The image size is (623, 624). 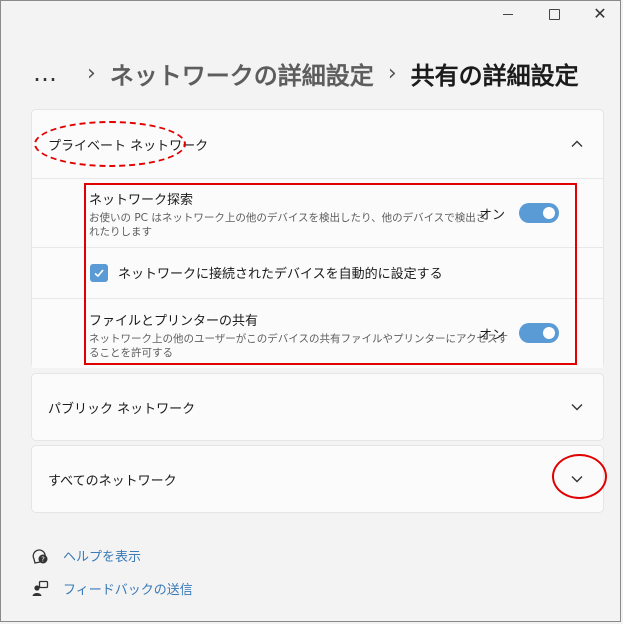 What do you see at coordinates (577, 407) in the screenshot?
I see `chevron-down-icon` at bounding box center [577, 407].